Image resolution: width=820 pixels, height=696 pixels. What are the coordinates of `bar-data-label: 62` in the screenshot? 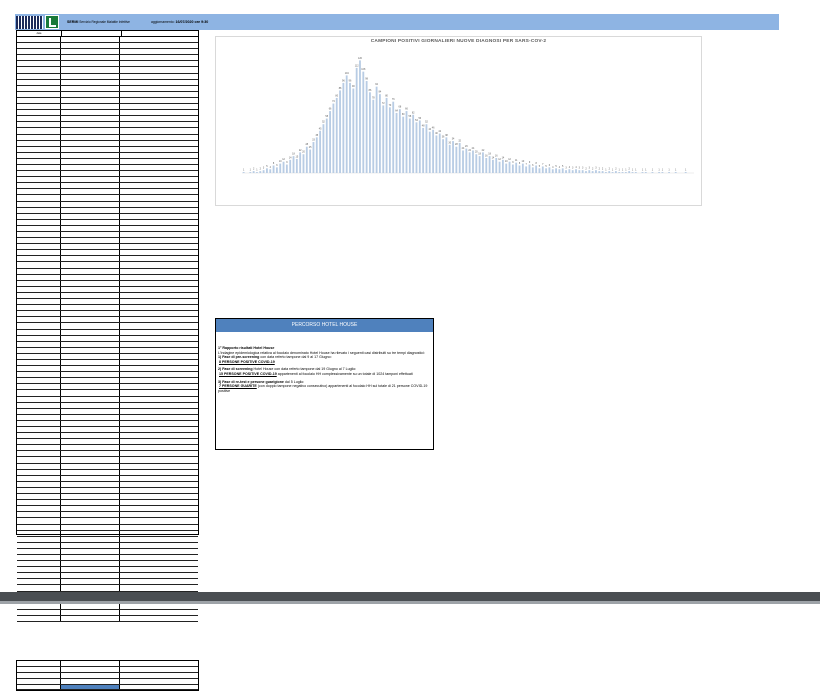 It's located at (413, 112).